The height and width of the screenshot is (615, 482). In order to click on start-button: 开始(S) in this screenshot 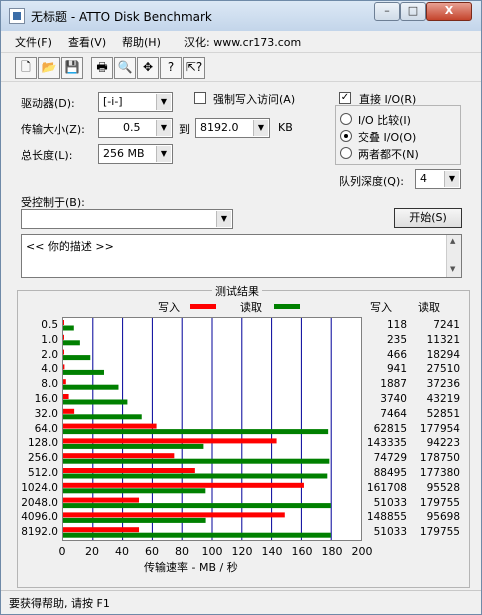, I will do `click(428, 218)`.